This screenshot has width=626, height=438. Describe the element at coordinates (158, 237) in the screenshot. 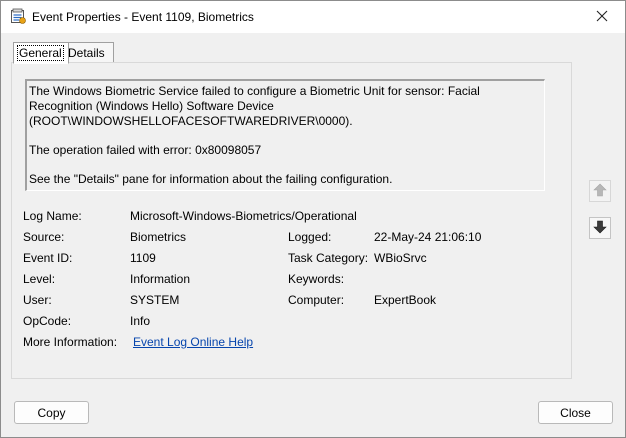

I see `source-value: Biometrics` at that location.